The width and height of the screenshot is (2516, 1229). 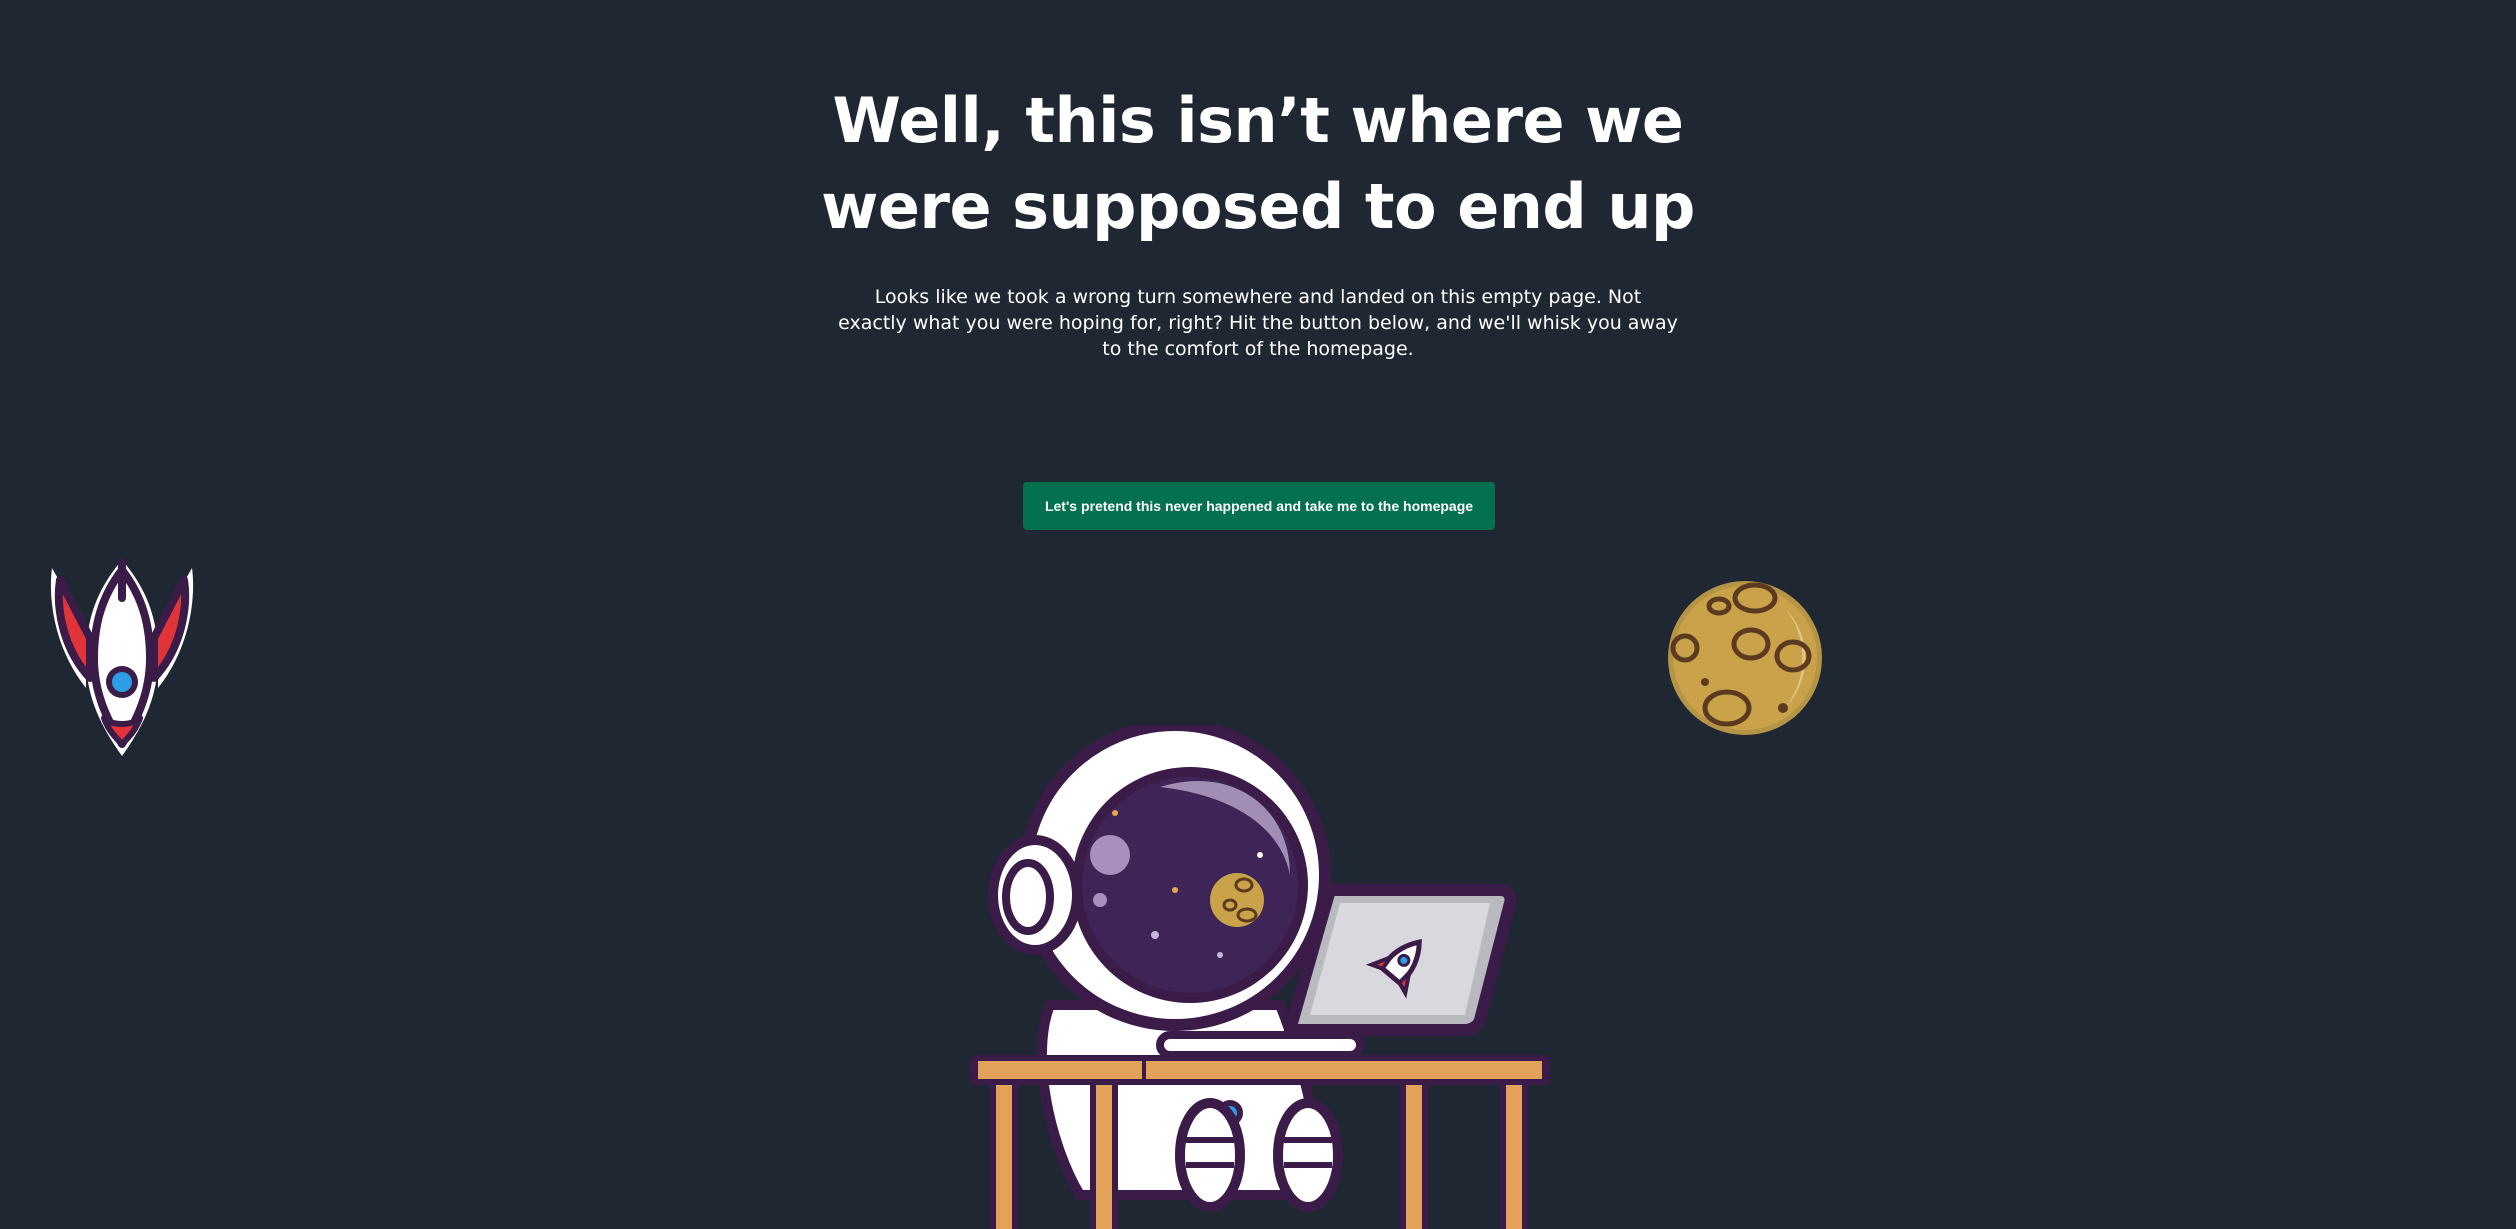 What do you see at coordinates (1258, 120) in the screenshot?
I see `page-title-line-1: Well, this isn’t where we` at bounding box center [1258, 120].